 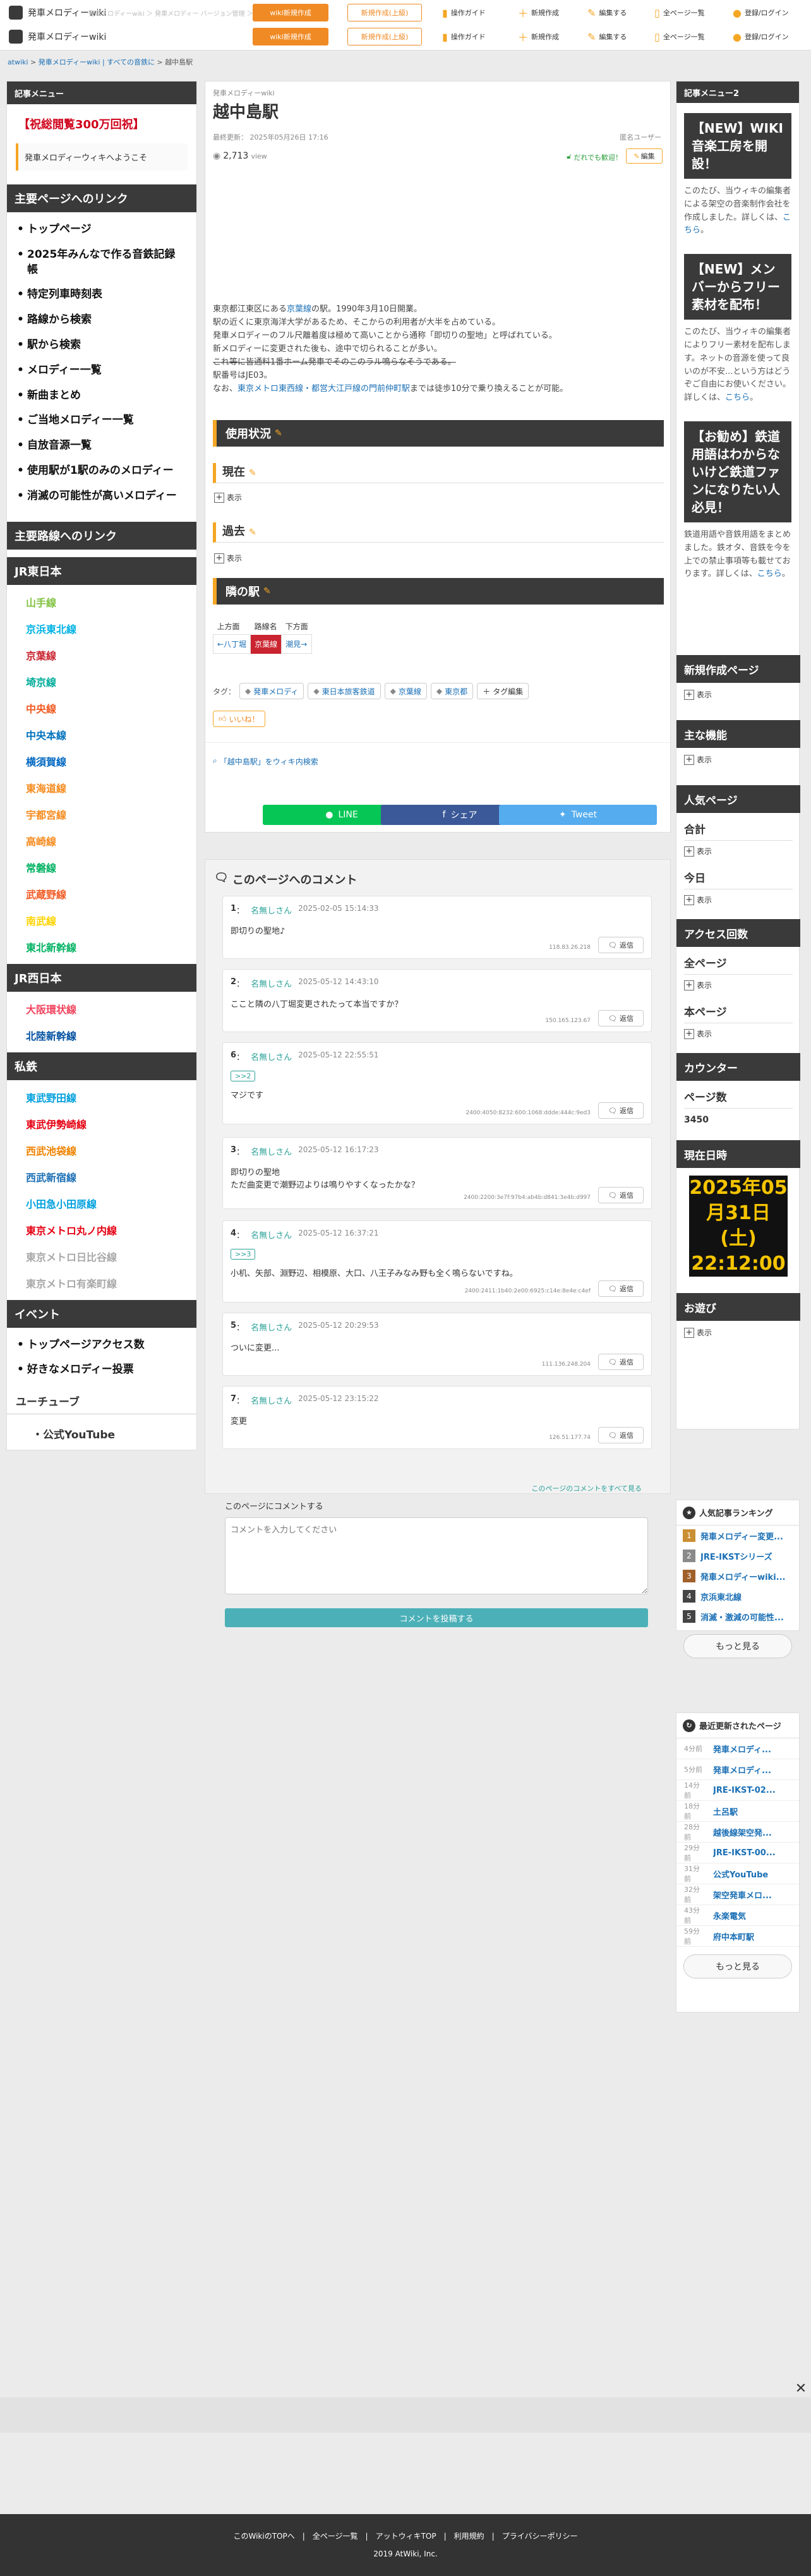 I want to click on close-icon: ✕, so click(x=800, y=2389).